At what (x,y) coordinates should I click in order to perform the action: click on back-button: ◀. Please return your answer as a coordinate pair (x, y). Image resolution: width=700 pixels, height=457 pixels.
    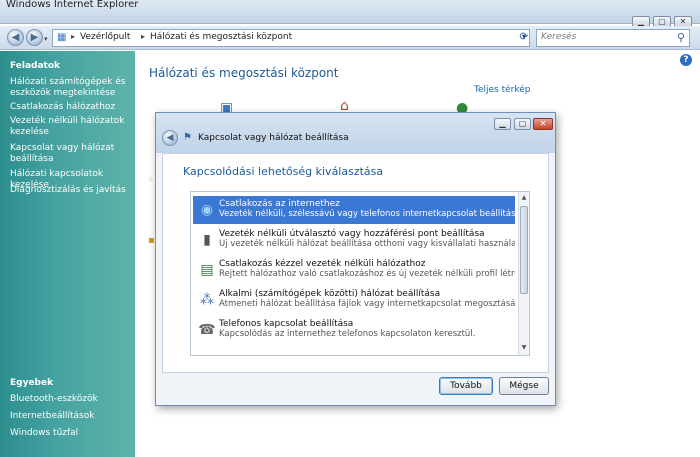
    Looking at the image, I should click on (15, 37).